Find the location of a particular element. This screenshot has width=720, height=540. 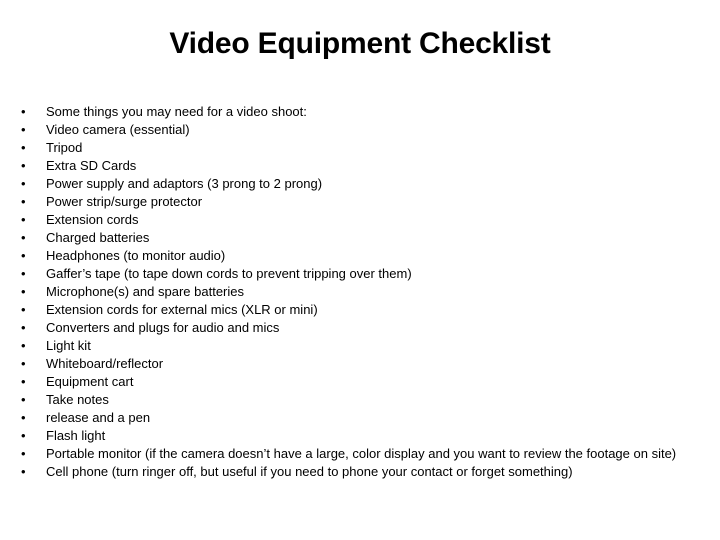

list-item: • Tripod is located at coordinates (360, 148).